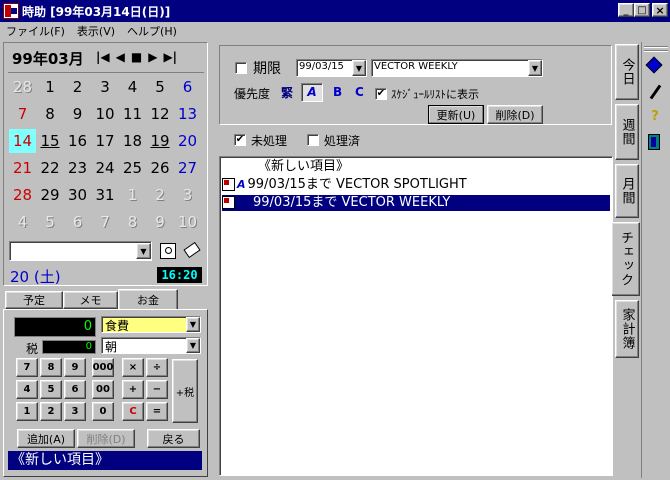 The height and width of the screenshot is (480, 670). Describe the element at coordinates (456, 114) in the screenshot. I see `update-button: 更新(U)` at that location.